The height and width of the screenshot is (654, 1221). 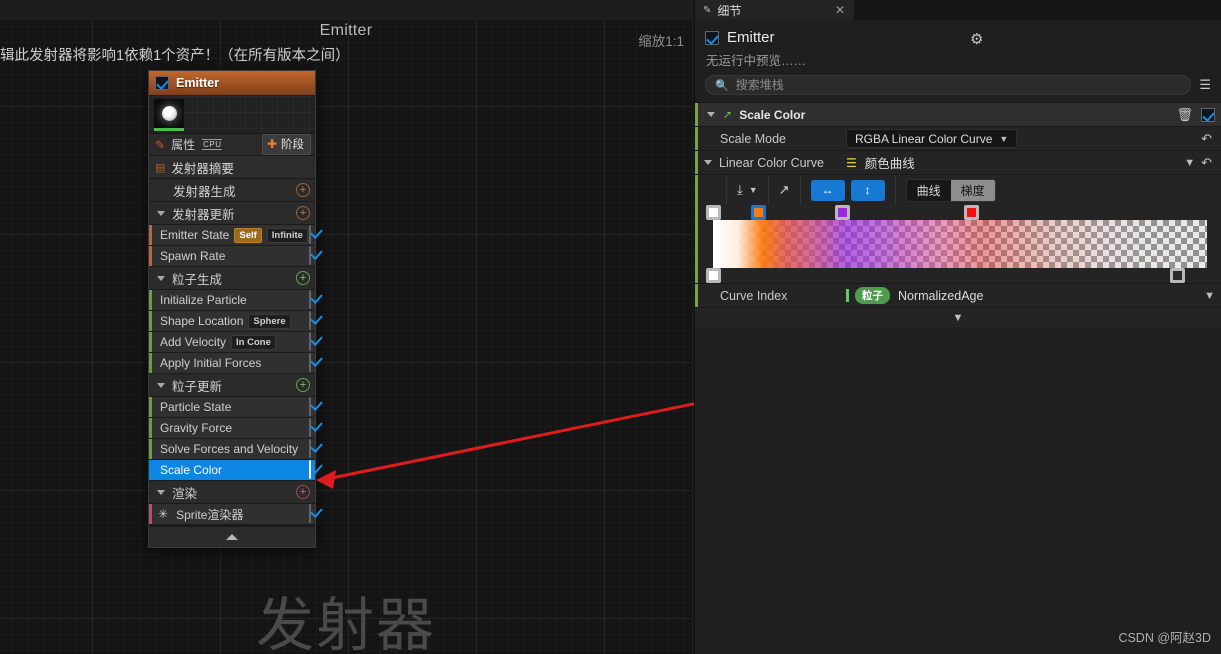 I want to click on details-tab-bar: ✎ 细节 ✕, so click(x=958, y=10).